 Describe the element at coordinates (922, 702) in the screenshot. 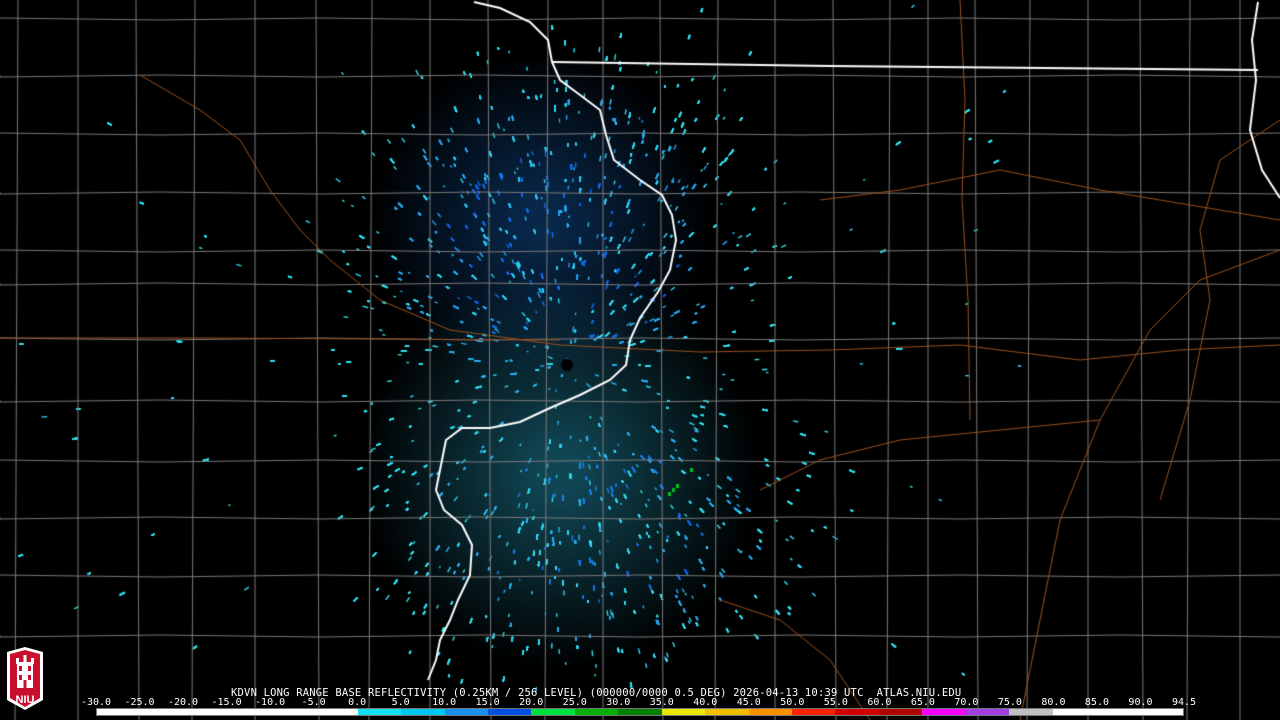

I see `colorbar-tick-label: 65.0` at that location.